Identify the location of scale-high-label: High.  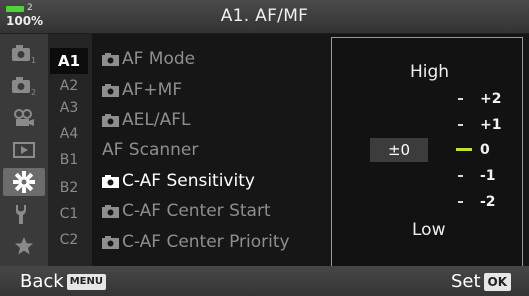
(430, 72).